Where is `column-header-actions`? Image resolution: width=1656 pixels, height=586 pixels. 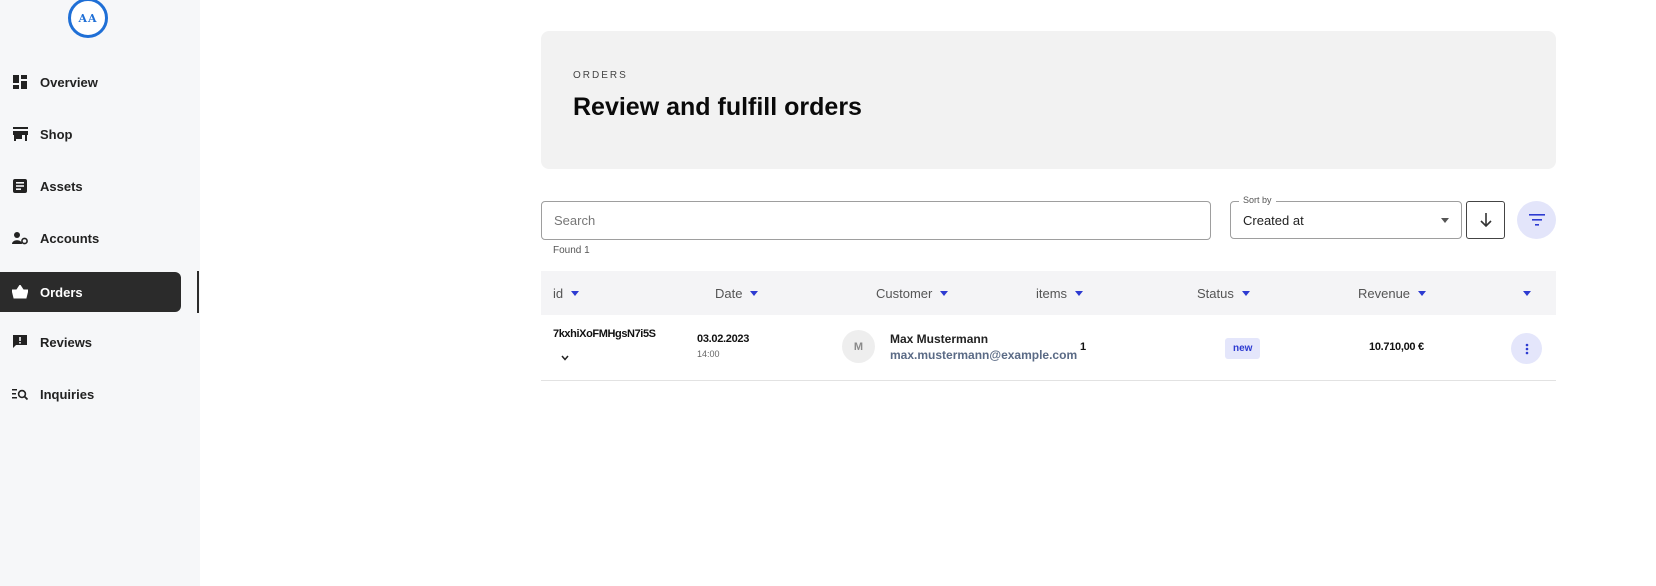
column-header-actions is located at coordinates (1523, 293).